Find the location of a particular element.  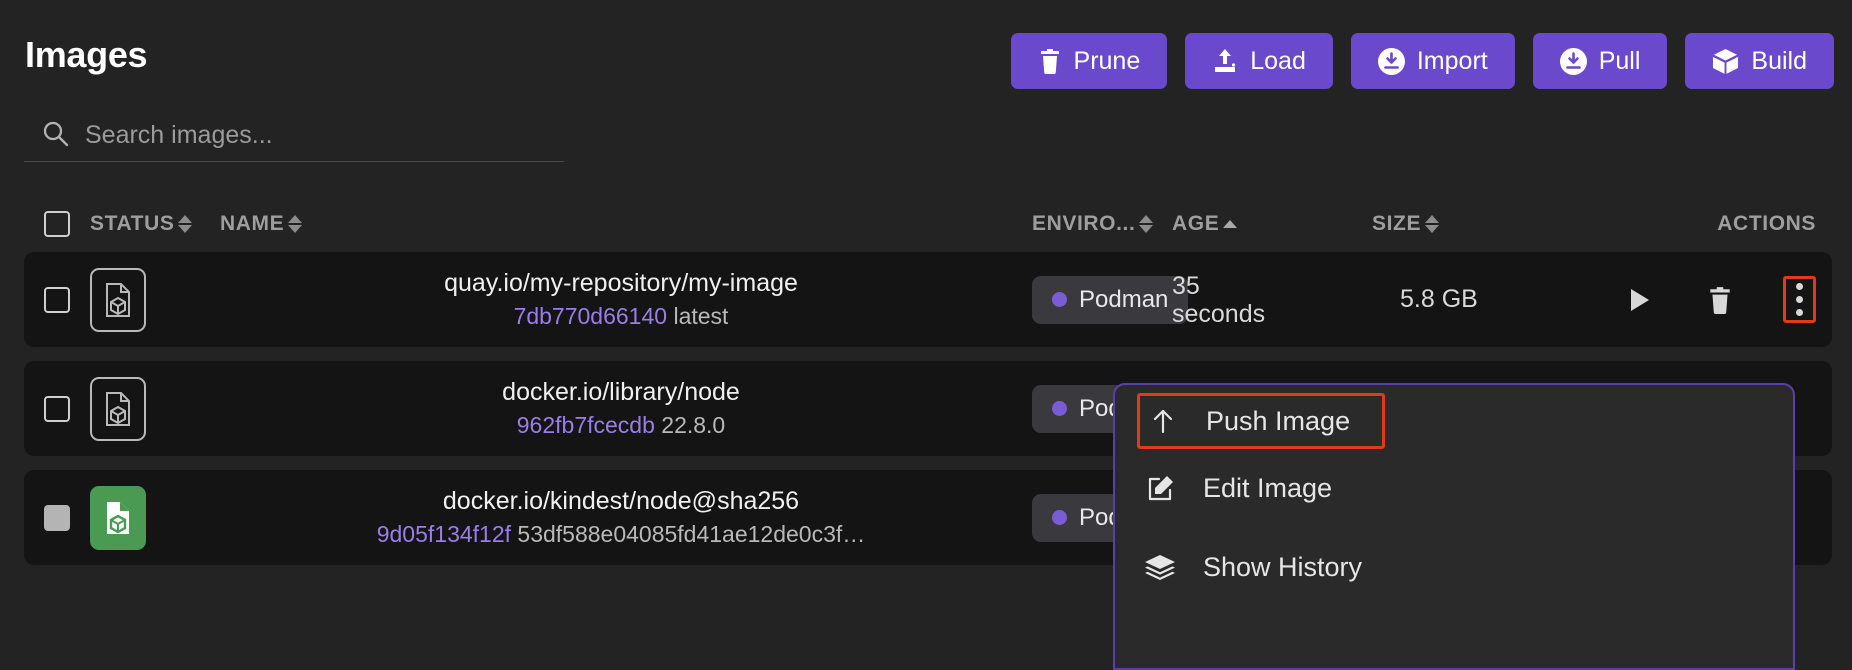

layers-icon is located at coordinates (1160, 568).